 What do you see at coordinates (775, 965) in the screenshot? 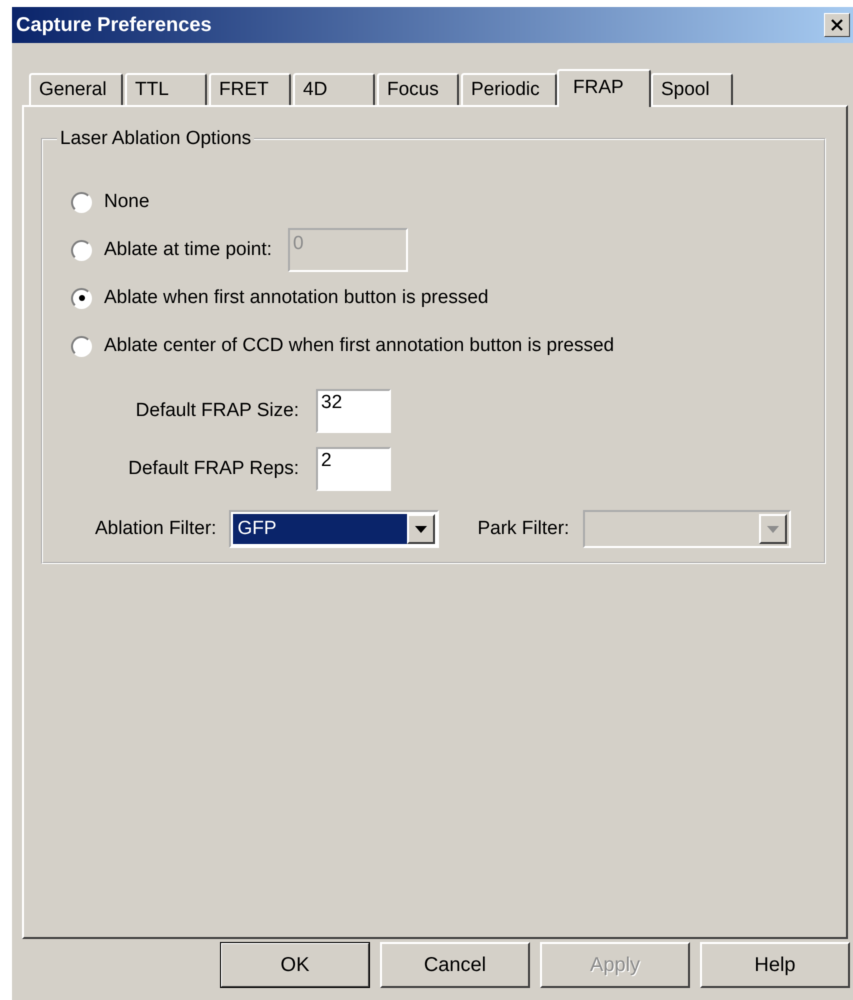
I see `dialog-button: Help` at bounding box center [775, 965].